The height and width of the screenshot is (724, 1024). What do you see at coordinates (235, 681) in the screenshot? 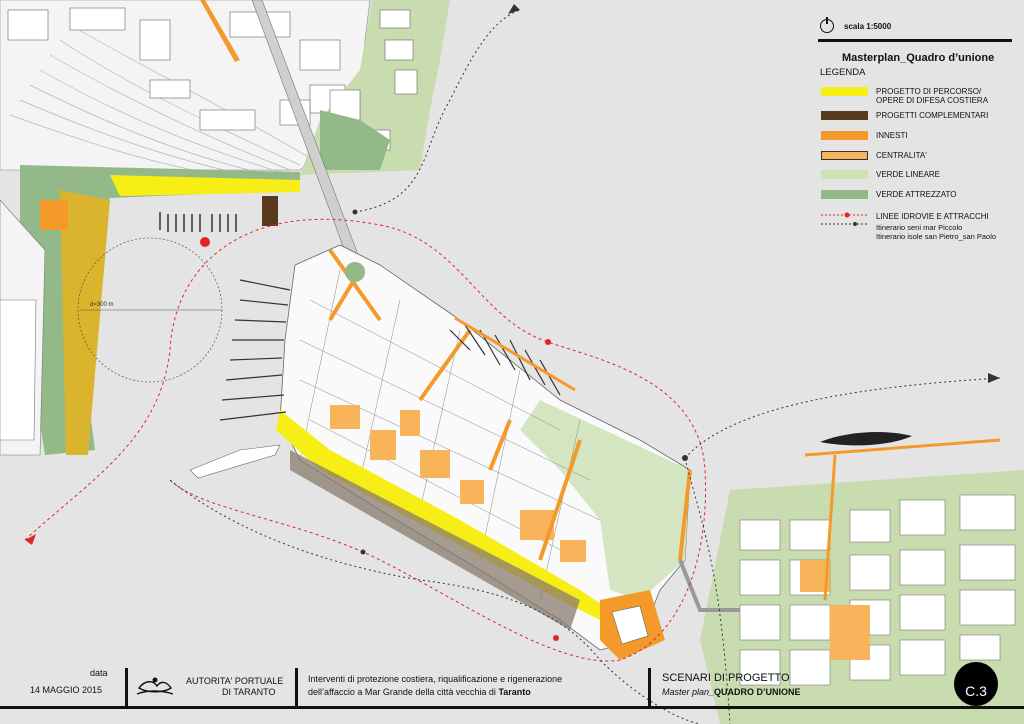
I see `authority-line-1: AUTORITA' PORTUALE` at bounding box center [235, 681].